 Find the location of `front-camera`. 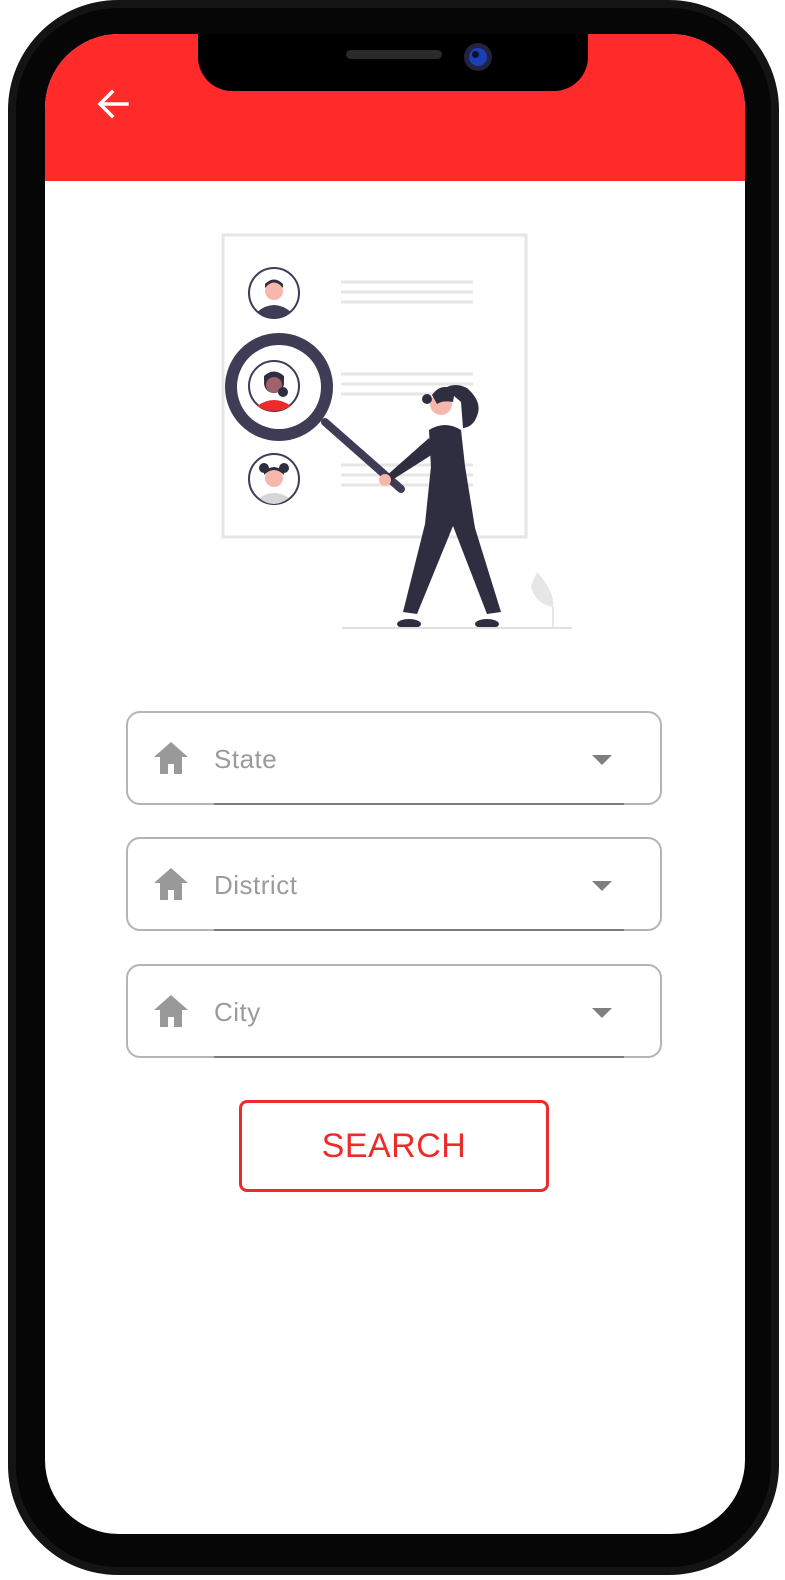

front-camera is located at coordinates (478, 57).